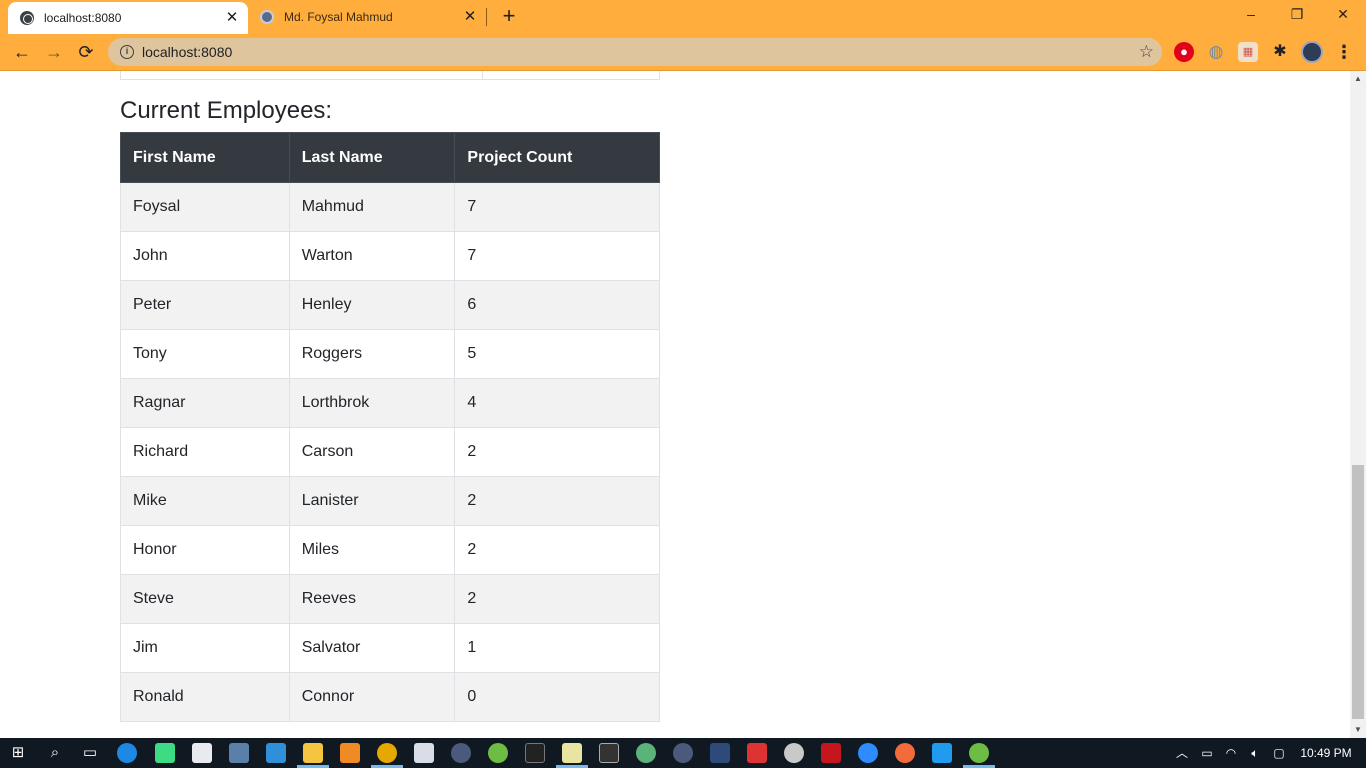 Image resolution: width=1366 pixels, height=768 pixels. What do you see at coordinates (22, 52) in the screenshot?
I see `back-button: ←` at bounding box center [22, 52].